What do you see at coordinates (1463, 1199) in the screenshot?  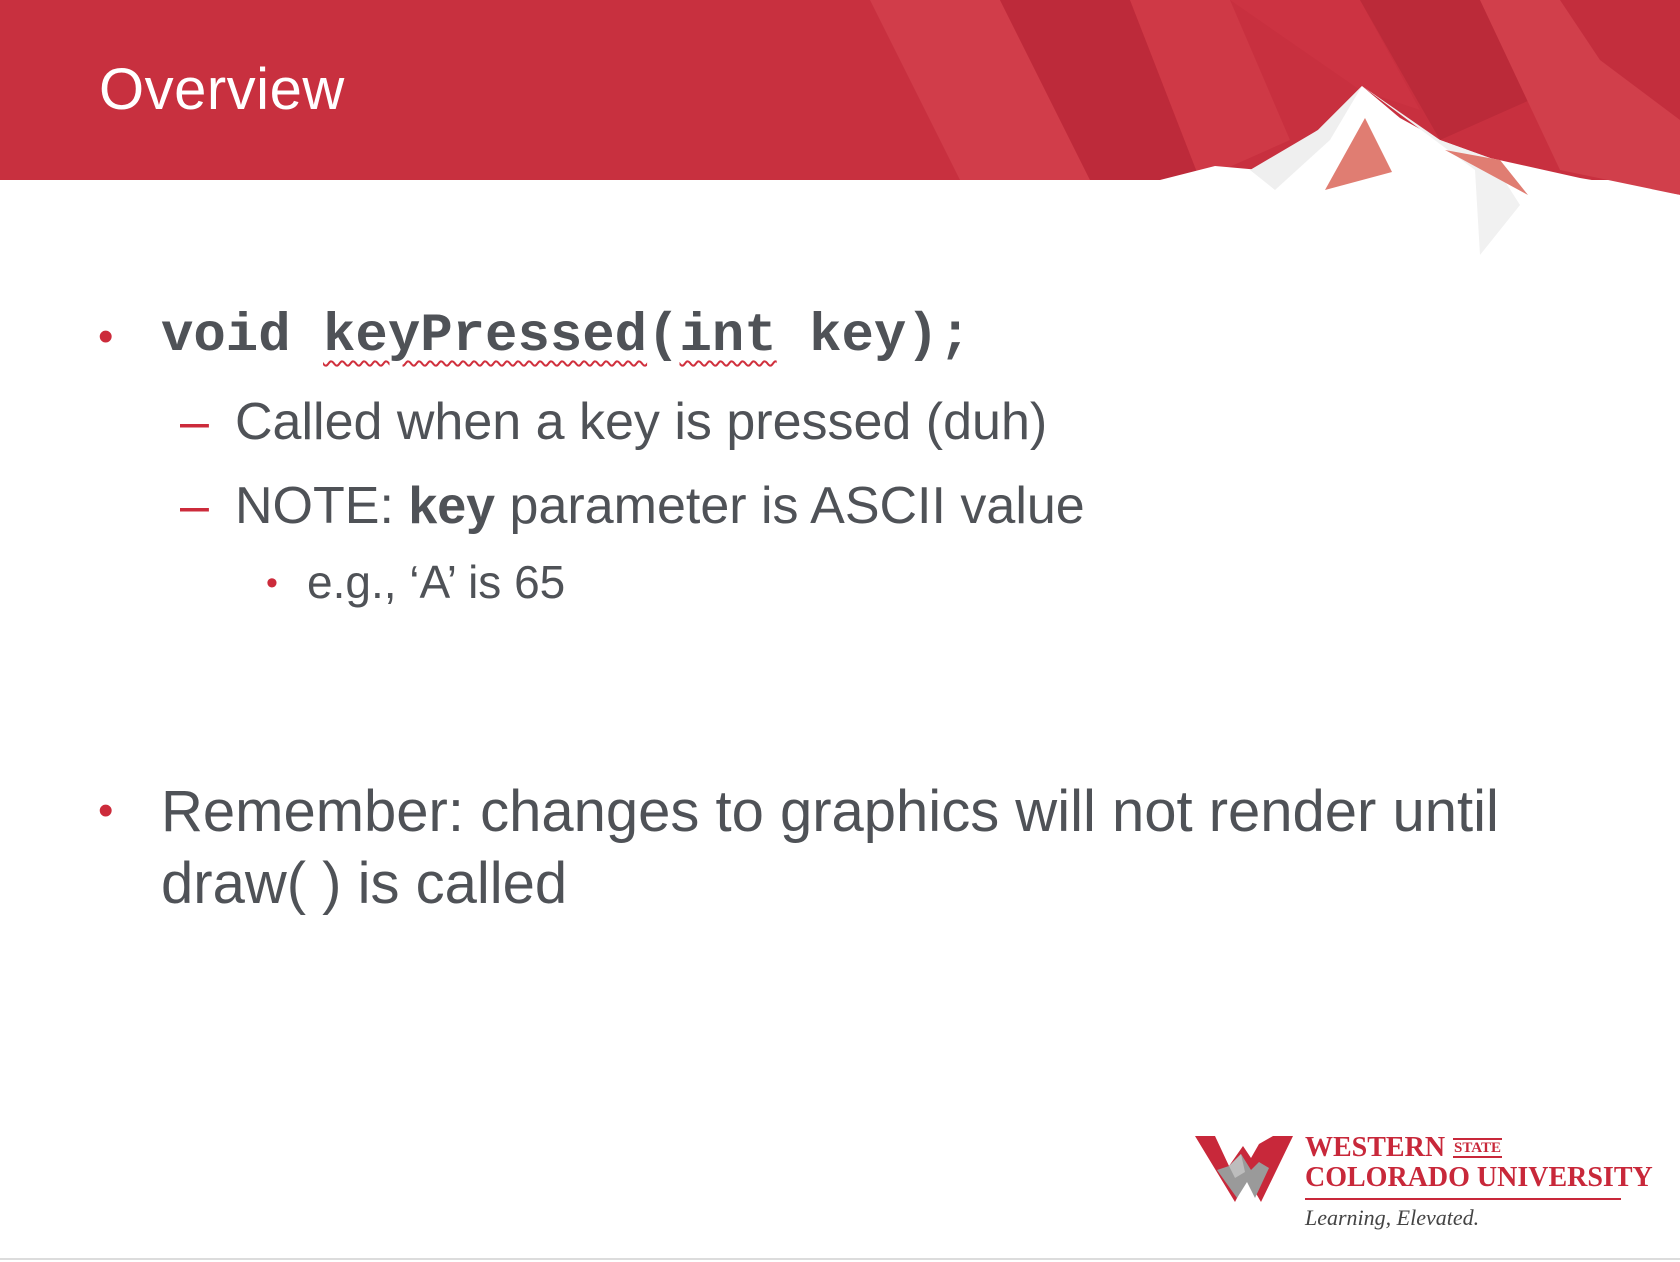 I see `logo-divider` at bounding box center [1463, 1199].